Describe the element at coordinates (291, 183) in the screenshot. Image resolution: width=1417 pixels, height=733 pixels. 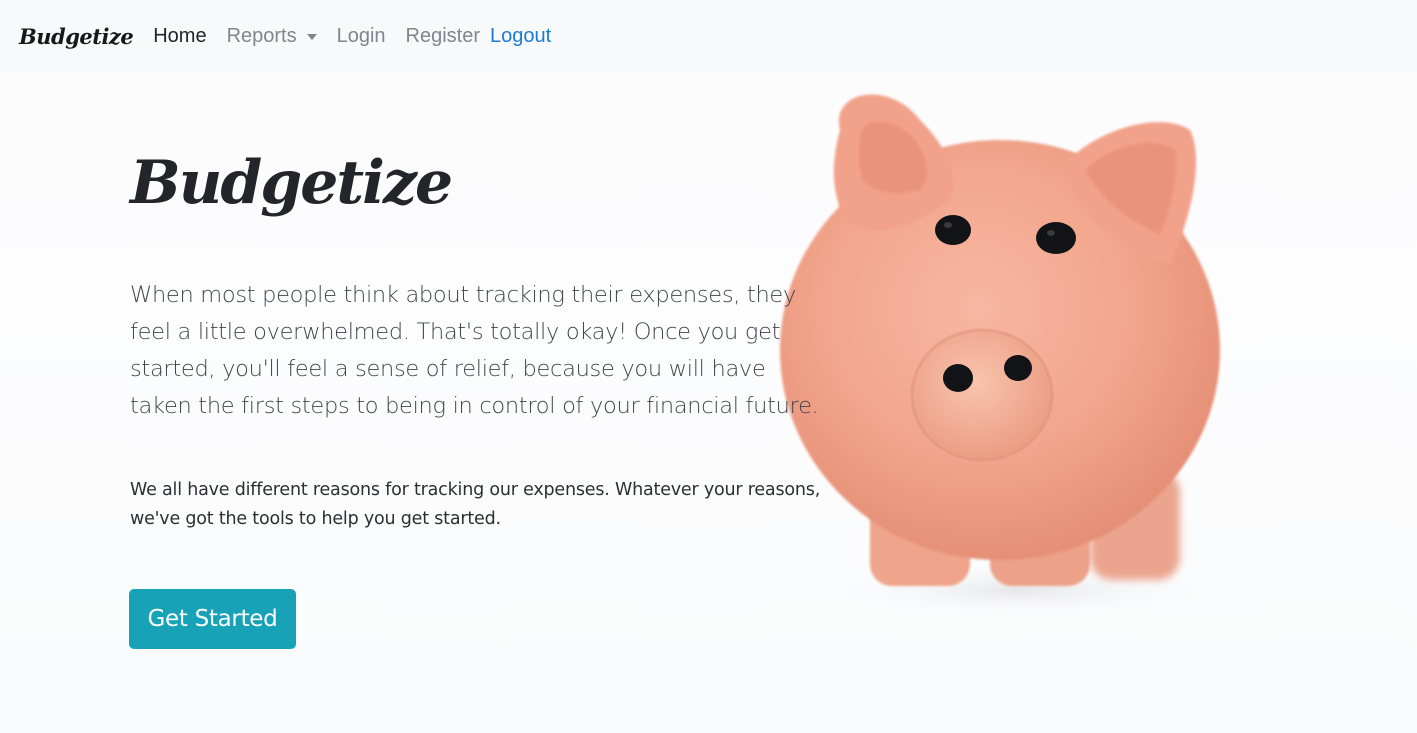
I see `hero-title: Budgetize` at that location.